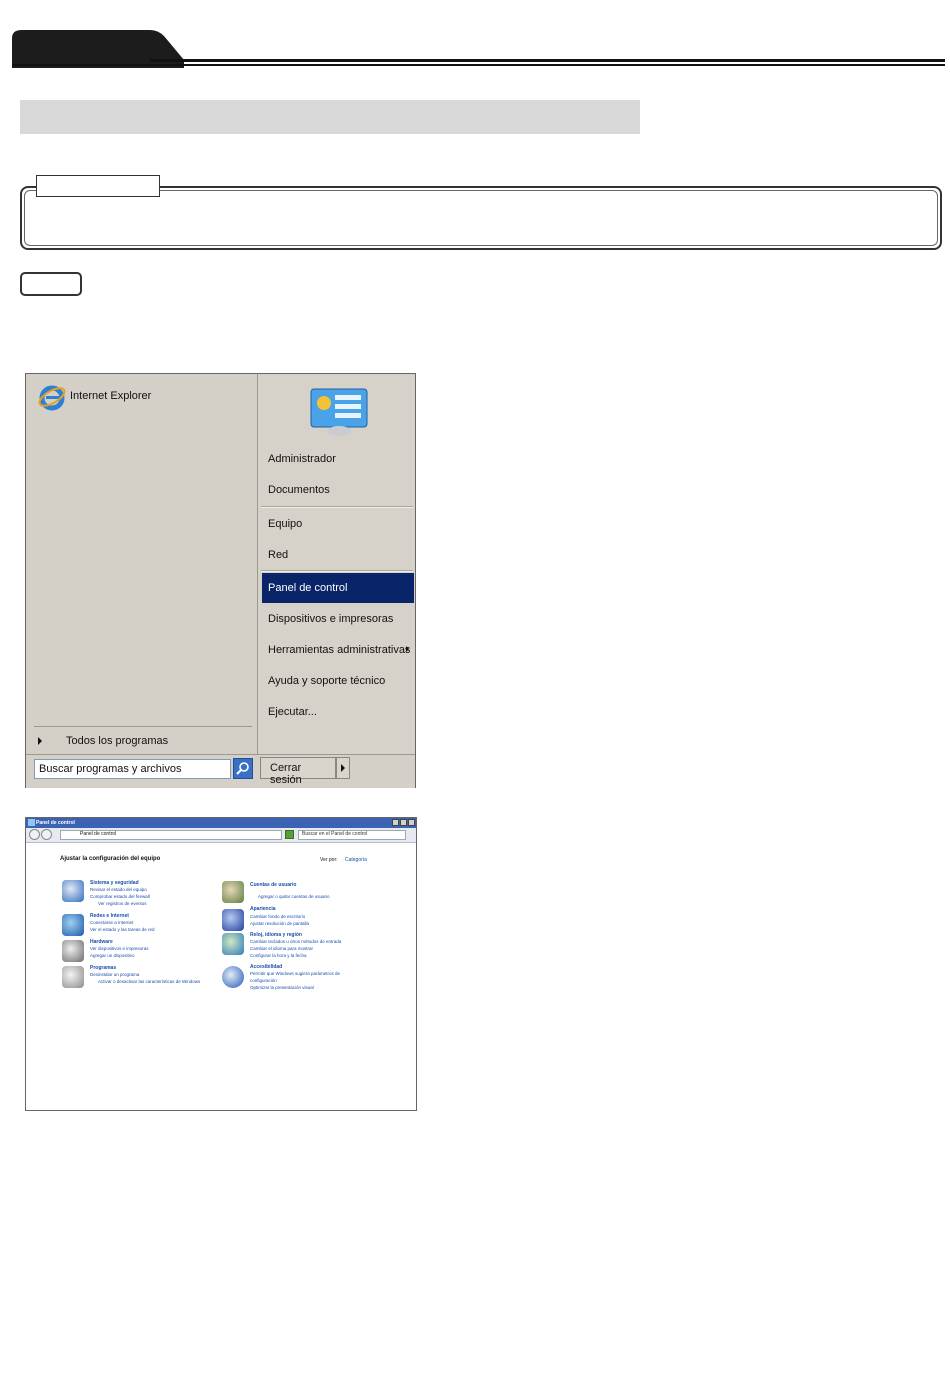 Image resolution: width=950 pixels, height=1378 pixels. I want to click on forward-icon, so click(46, 834).